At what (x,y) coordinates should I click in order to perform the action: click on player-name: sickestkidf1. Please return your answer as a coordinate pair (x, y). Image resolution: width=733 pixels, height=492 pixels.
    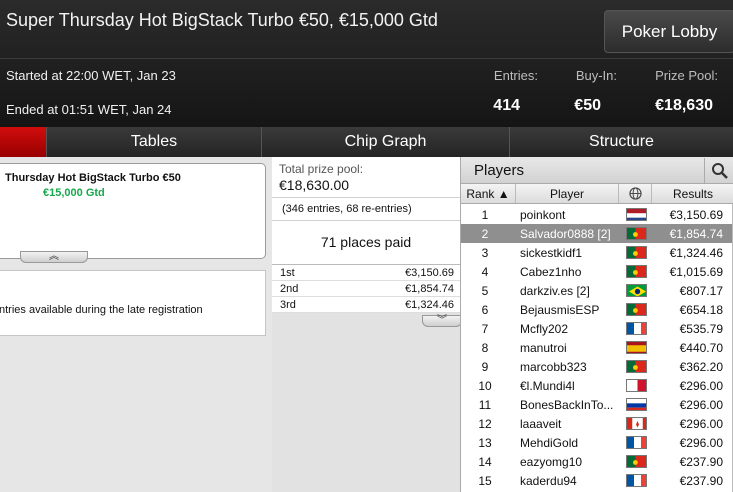
    Looking at the image, I should click on (551, 253).